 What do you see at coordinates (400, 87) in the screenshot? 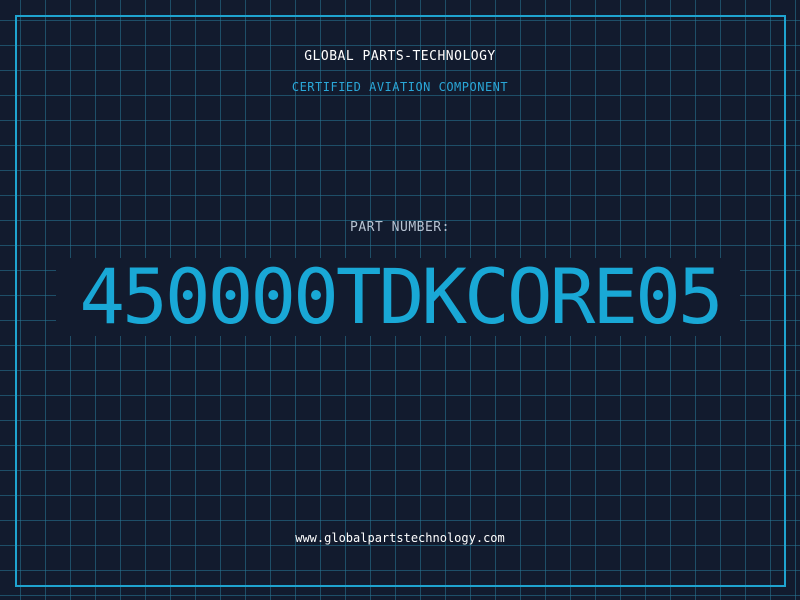
I see `certification-subtitle: CERTIFIED AVIATION COMPONENT` at bounding box center [400, 87].